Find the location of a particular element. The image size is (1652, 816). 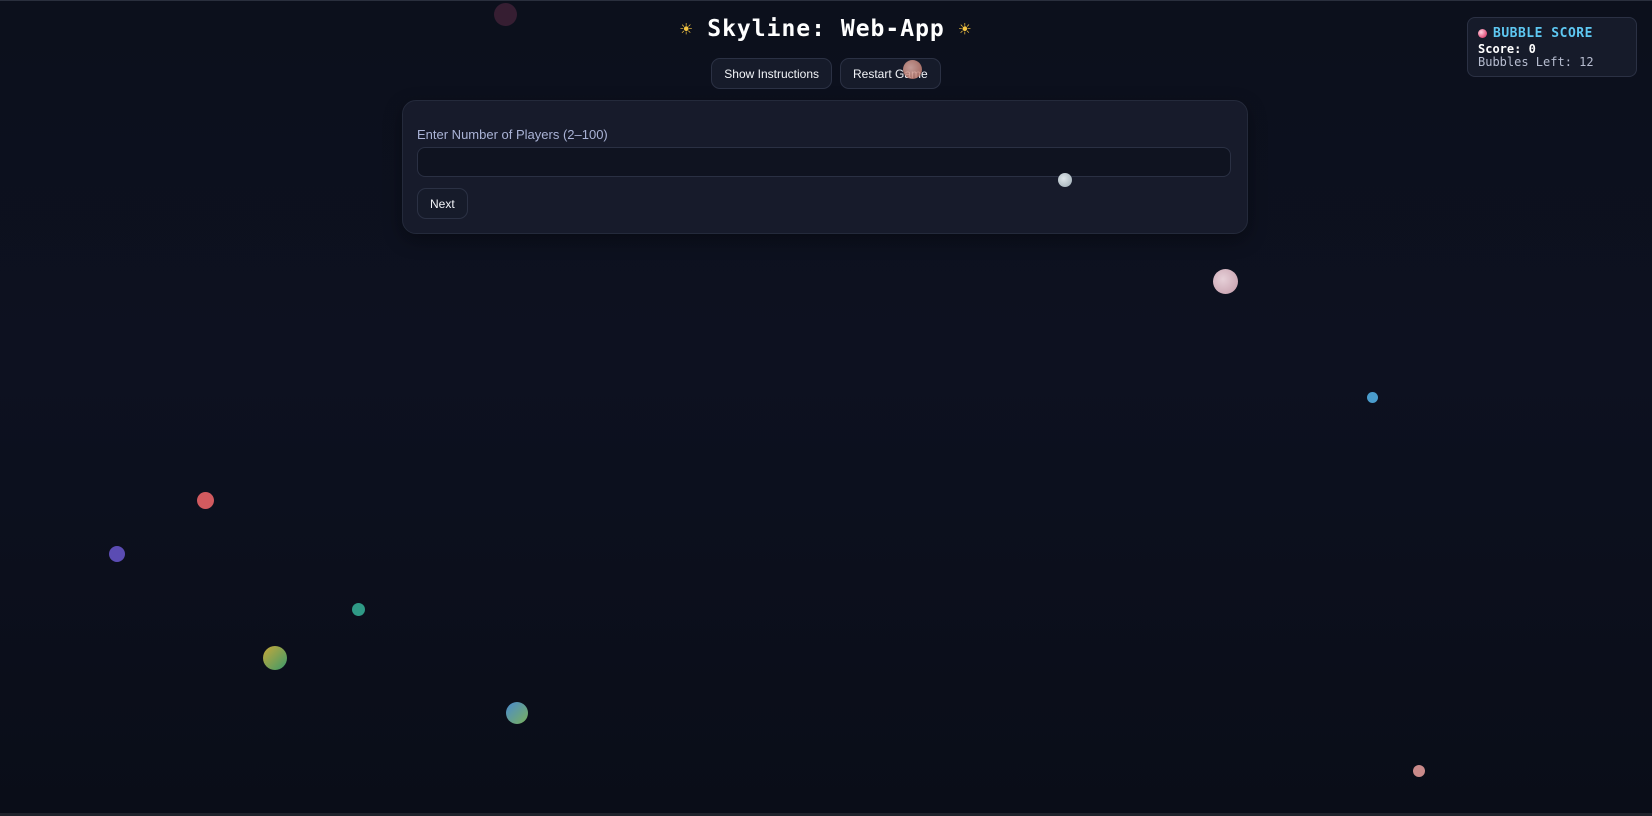

player-setup-card: Enter Number of Players (2–100) Next is located at coordinates (825, 167).